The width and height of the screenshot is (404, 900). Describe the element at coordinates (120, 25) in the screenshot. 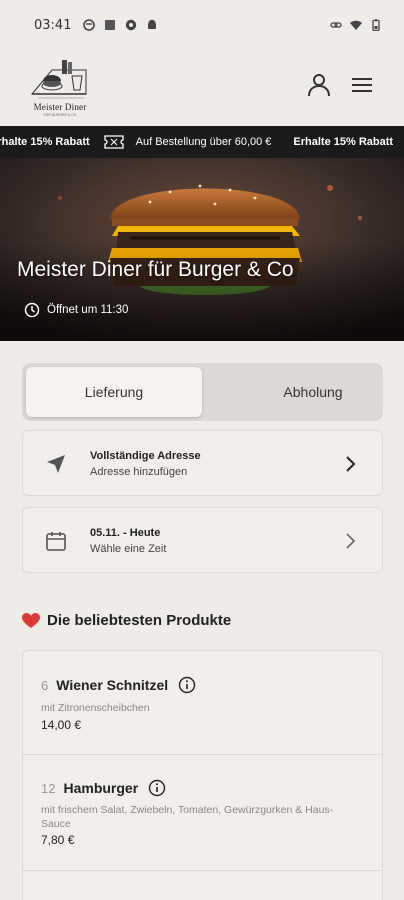

I see `status-left-icons` at that location.